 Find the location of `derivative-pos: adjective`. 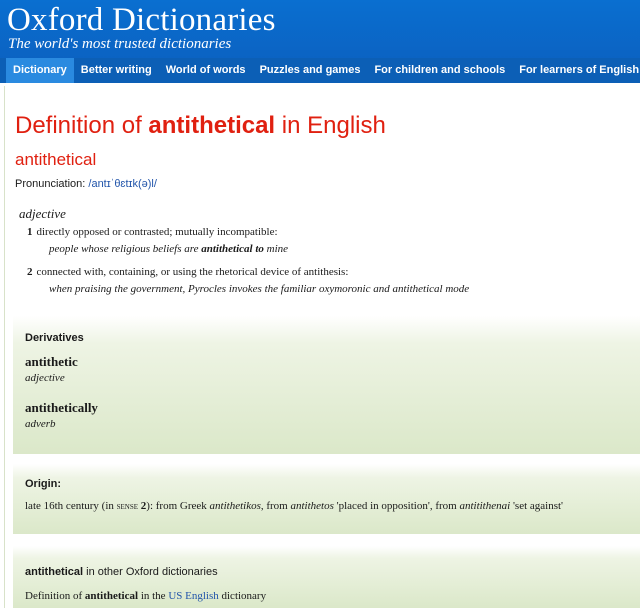

derivative-pos: adjective is located at coordinates (45, 378).